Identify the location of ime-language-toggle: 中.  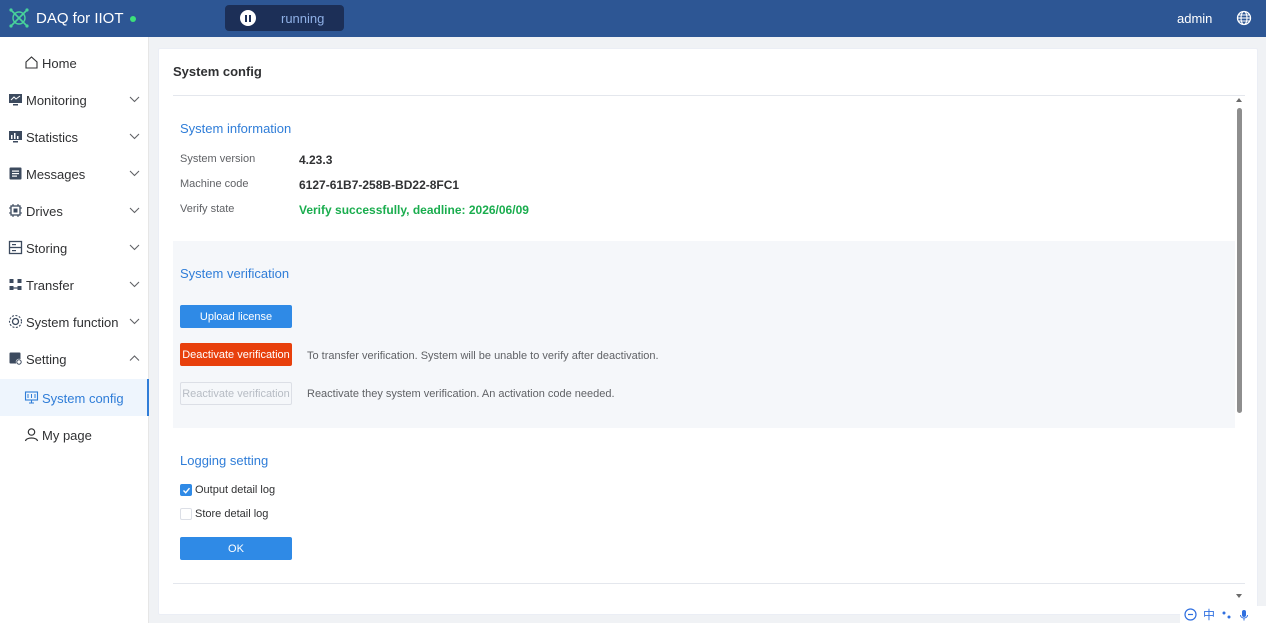
(1209, 614).